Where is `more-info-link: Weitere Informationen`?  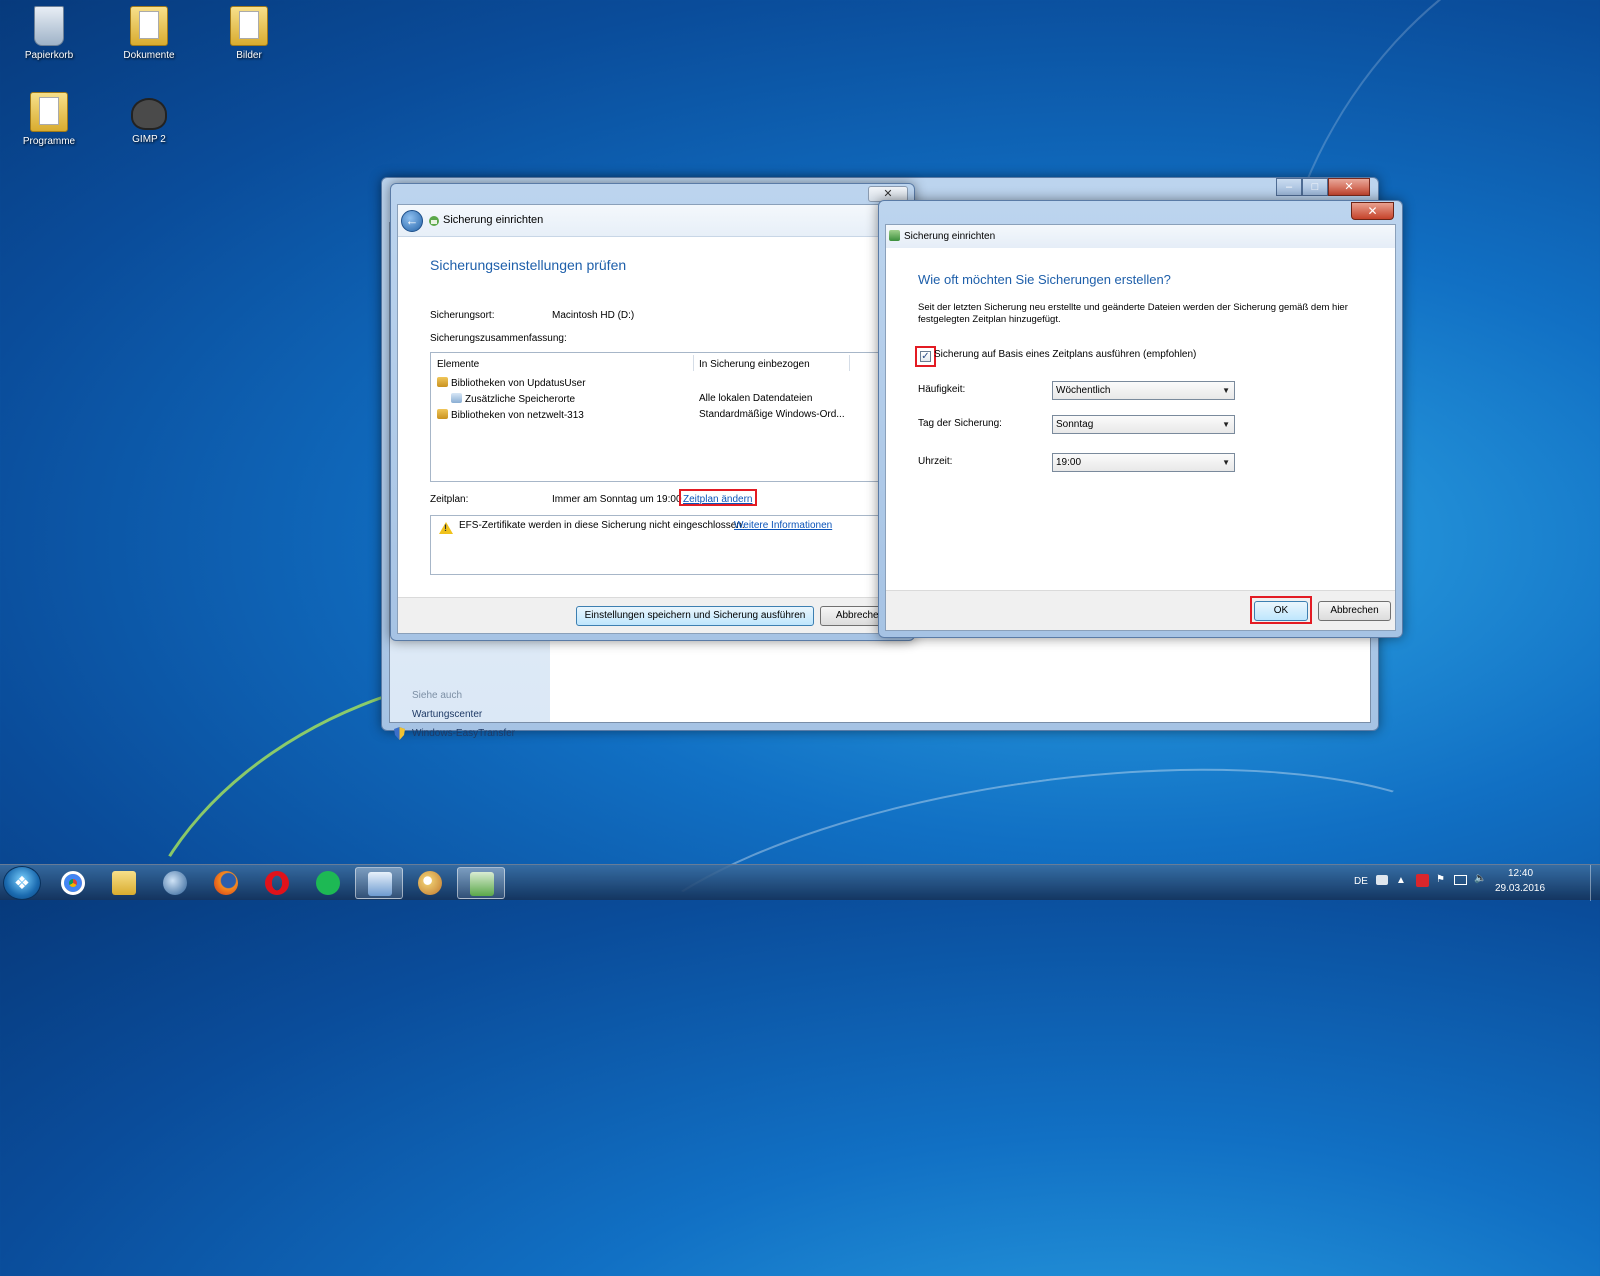
more-info-link: Weitere Informationen is located at coordinates (783, 525).